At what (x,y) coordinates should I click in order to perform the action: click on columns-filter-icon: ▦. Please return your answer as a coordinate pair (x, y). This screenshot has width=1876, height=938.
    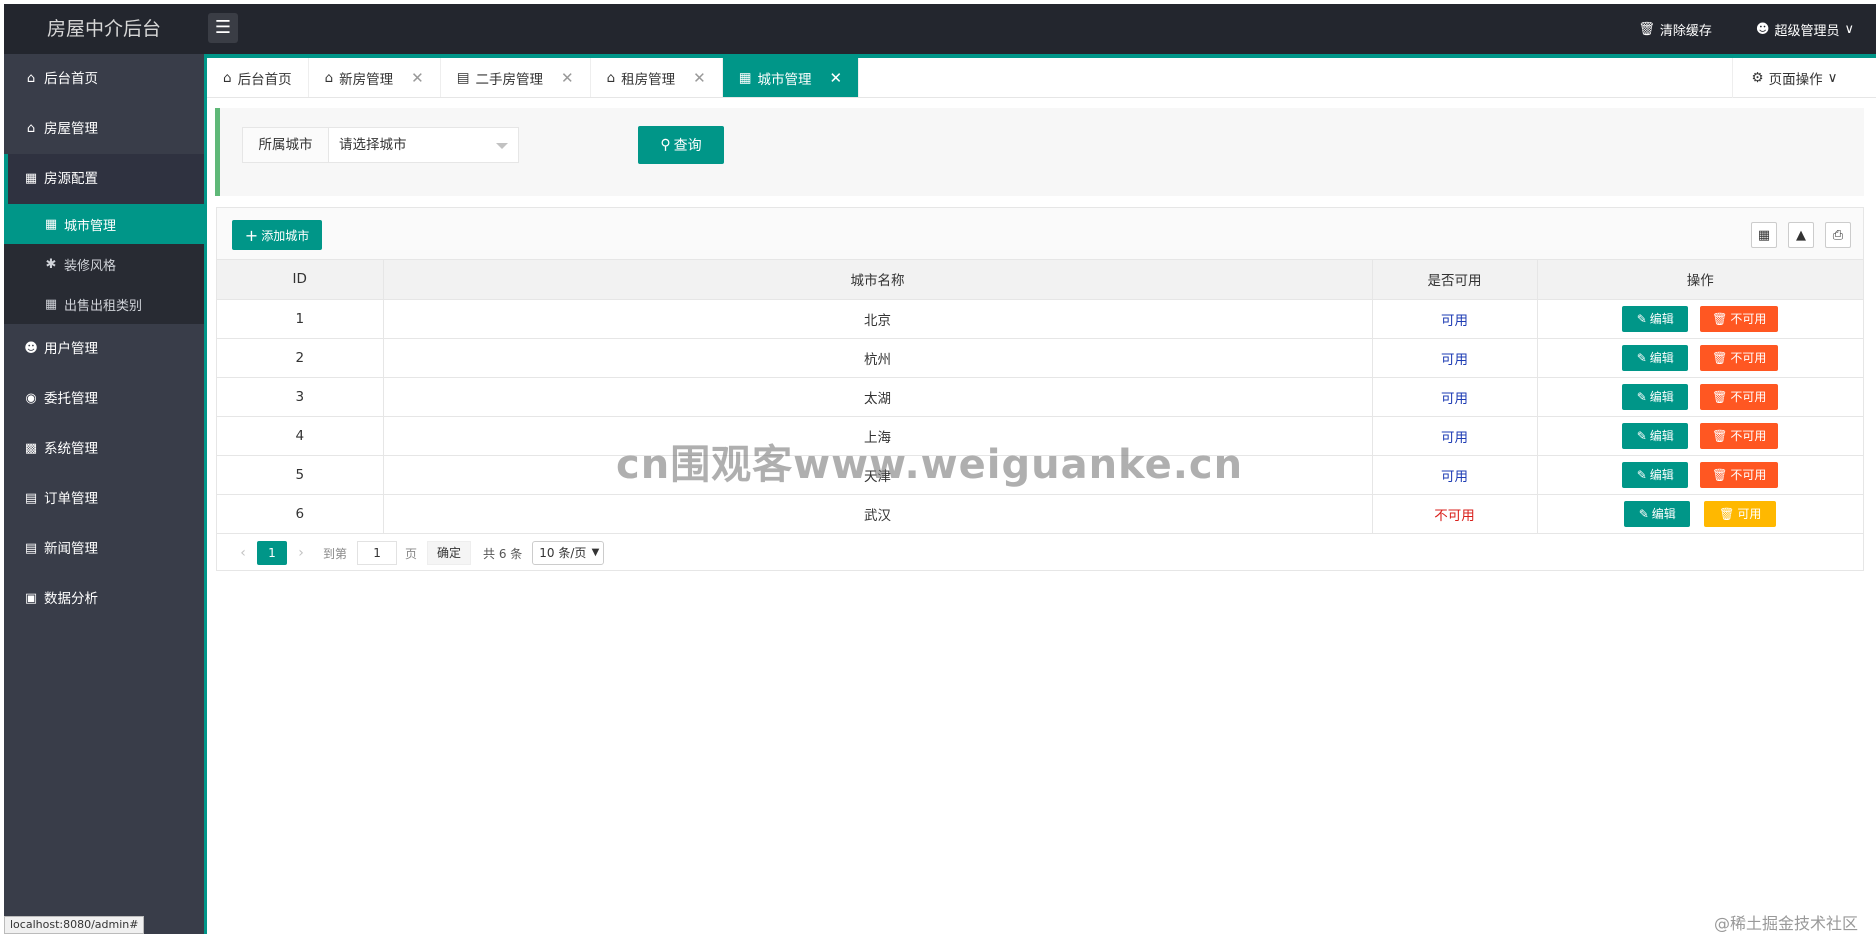
    Looking at the image, I should click on (1764, 235).